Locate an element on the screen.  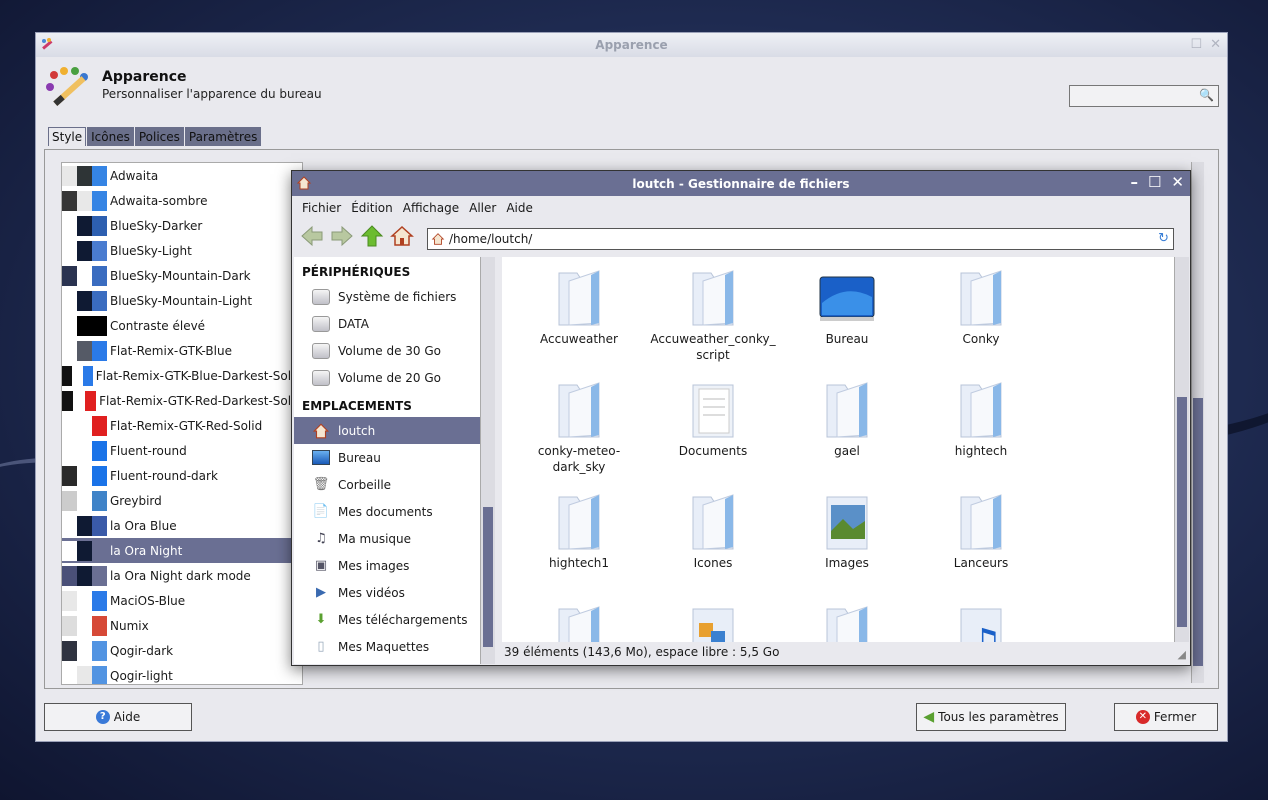
window-titlebar: Apparence ☐ ✕ is located at coordinates (631, 45).